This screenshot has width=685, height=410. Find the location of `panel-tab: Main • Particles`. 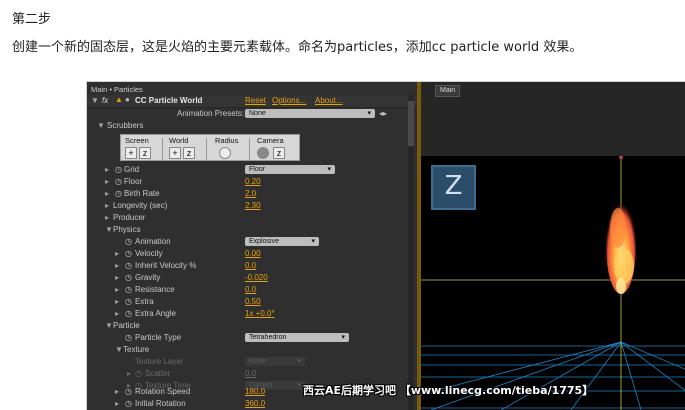

panel-tab: Main • Particles is located at coordinates (117, 89).